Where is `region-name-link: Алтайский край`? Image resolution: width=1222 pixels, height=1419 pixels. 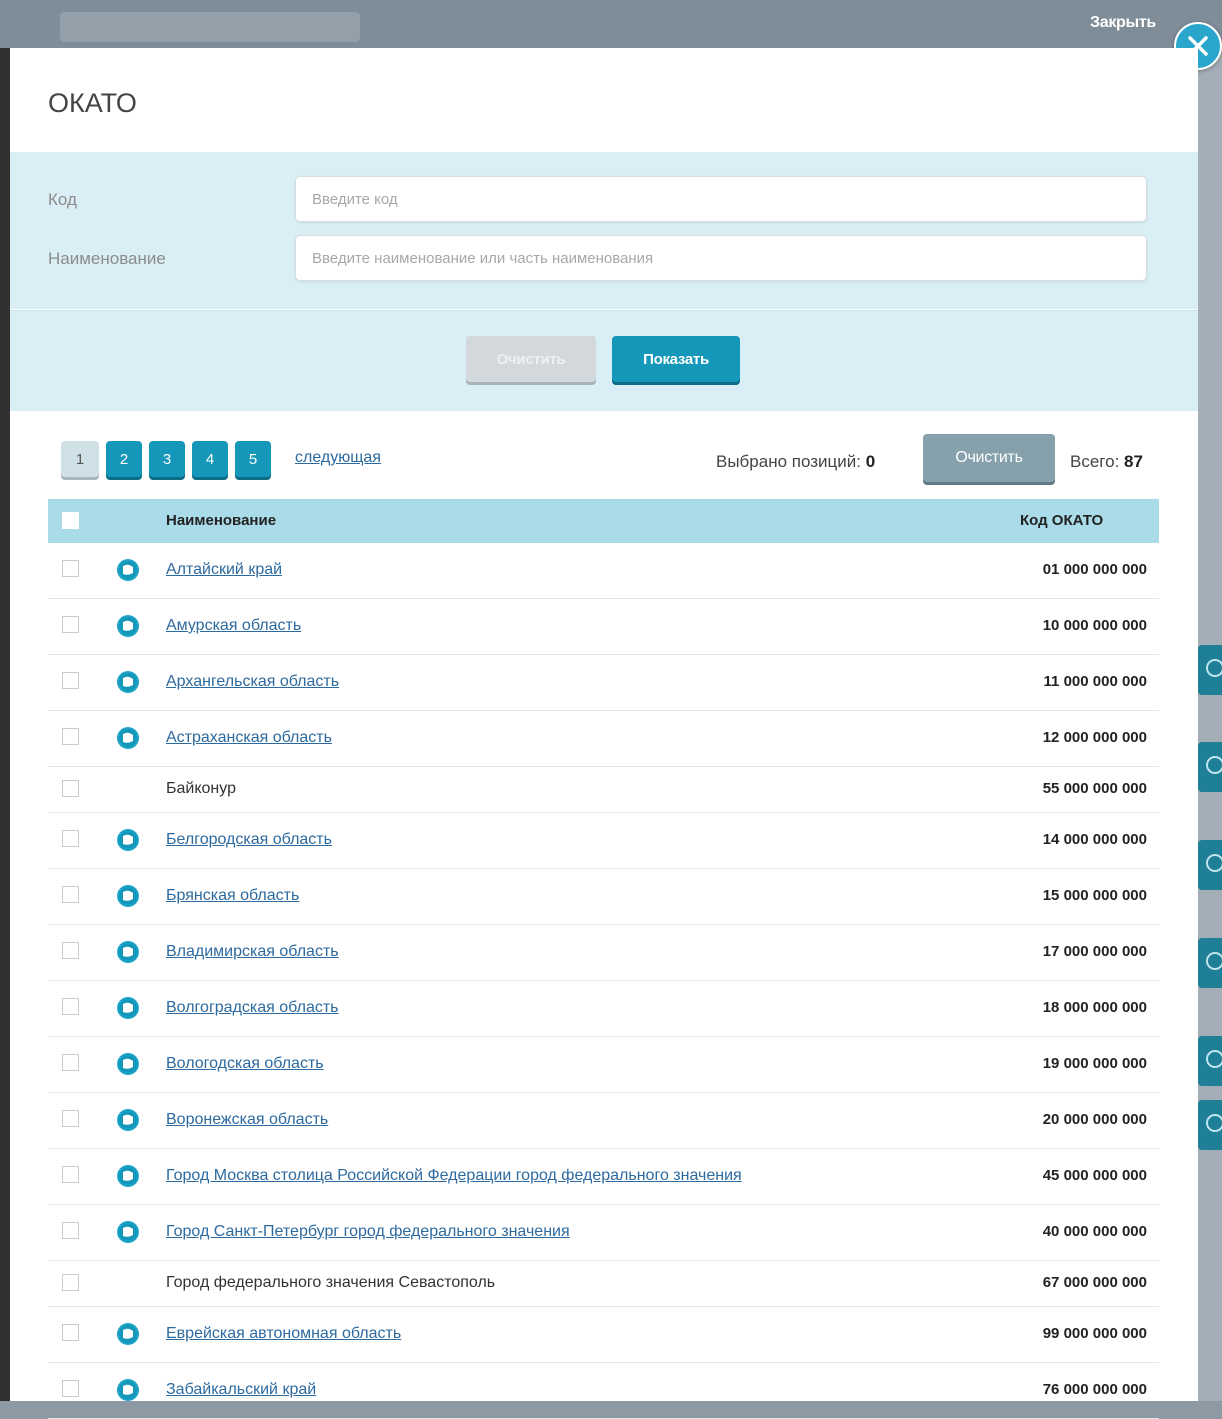 region-name-link: Алтайский край is located at coordinates (224, 570).